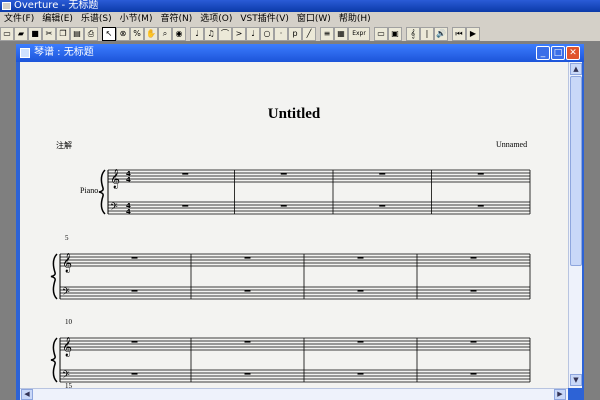 Image resolution: width=600 pixels, height=400 pixels. I want to click on scroll-thumb, so click(576, 171).